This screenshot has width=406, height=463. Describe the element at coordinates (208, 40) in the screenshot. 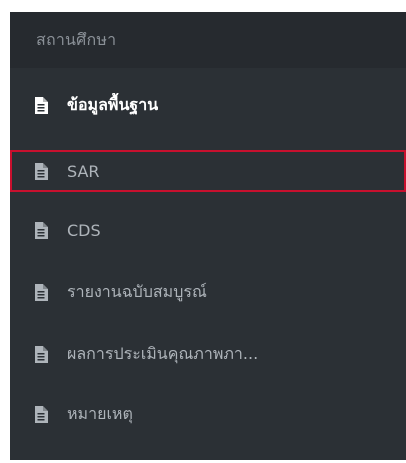

I see `section-title: สถานศึกษา` at that location.